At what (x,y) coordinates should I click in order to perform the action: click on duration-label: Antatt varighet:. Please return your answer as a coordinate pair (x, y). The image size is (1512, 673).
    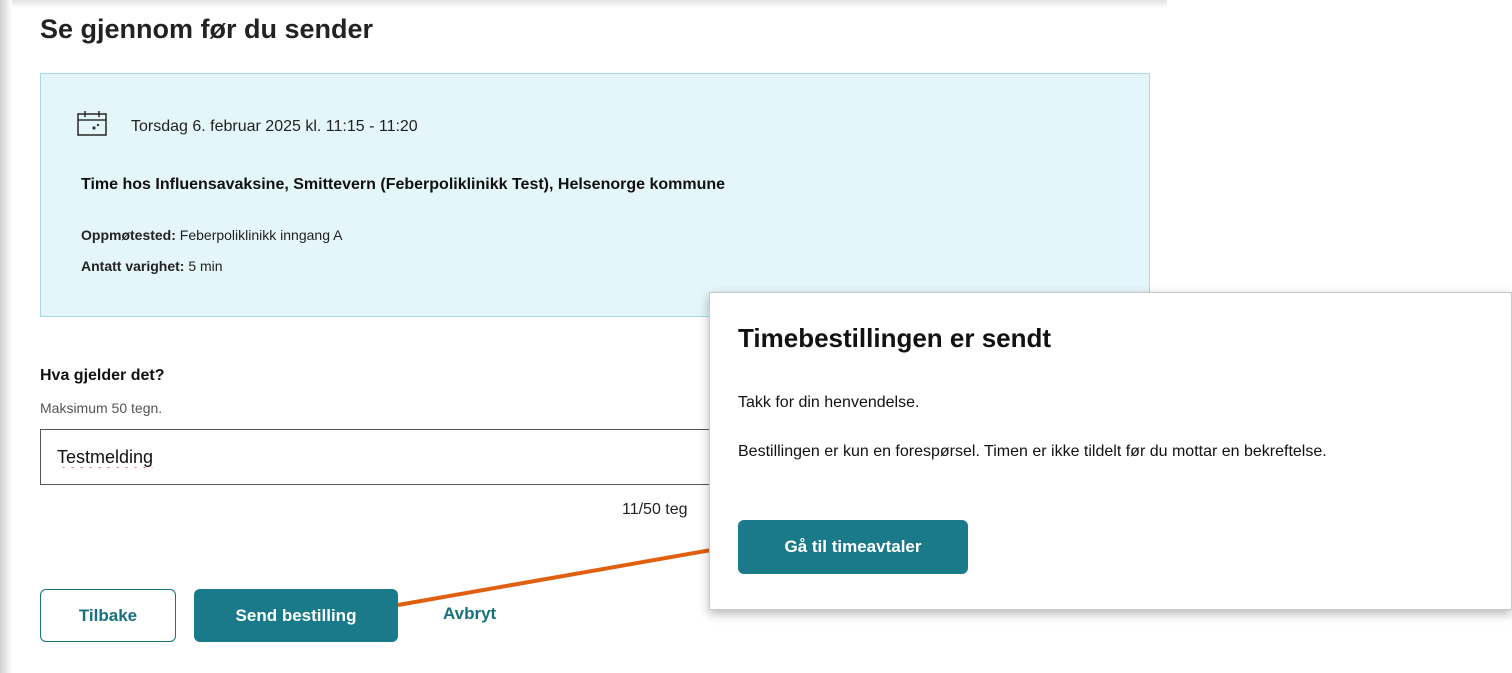
    Looking at the image, I should click on (133, 266).